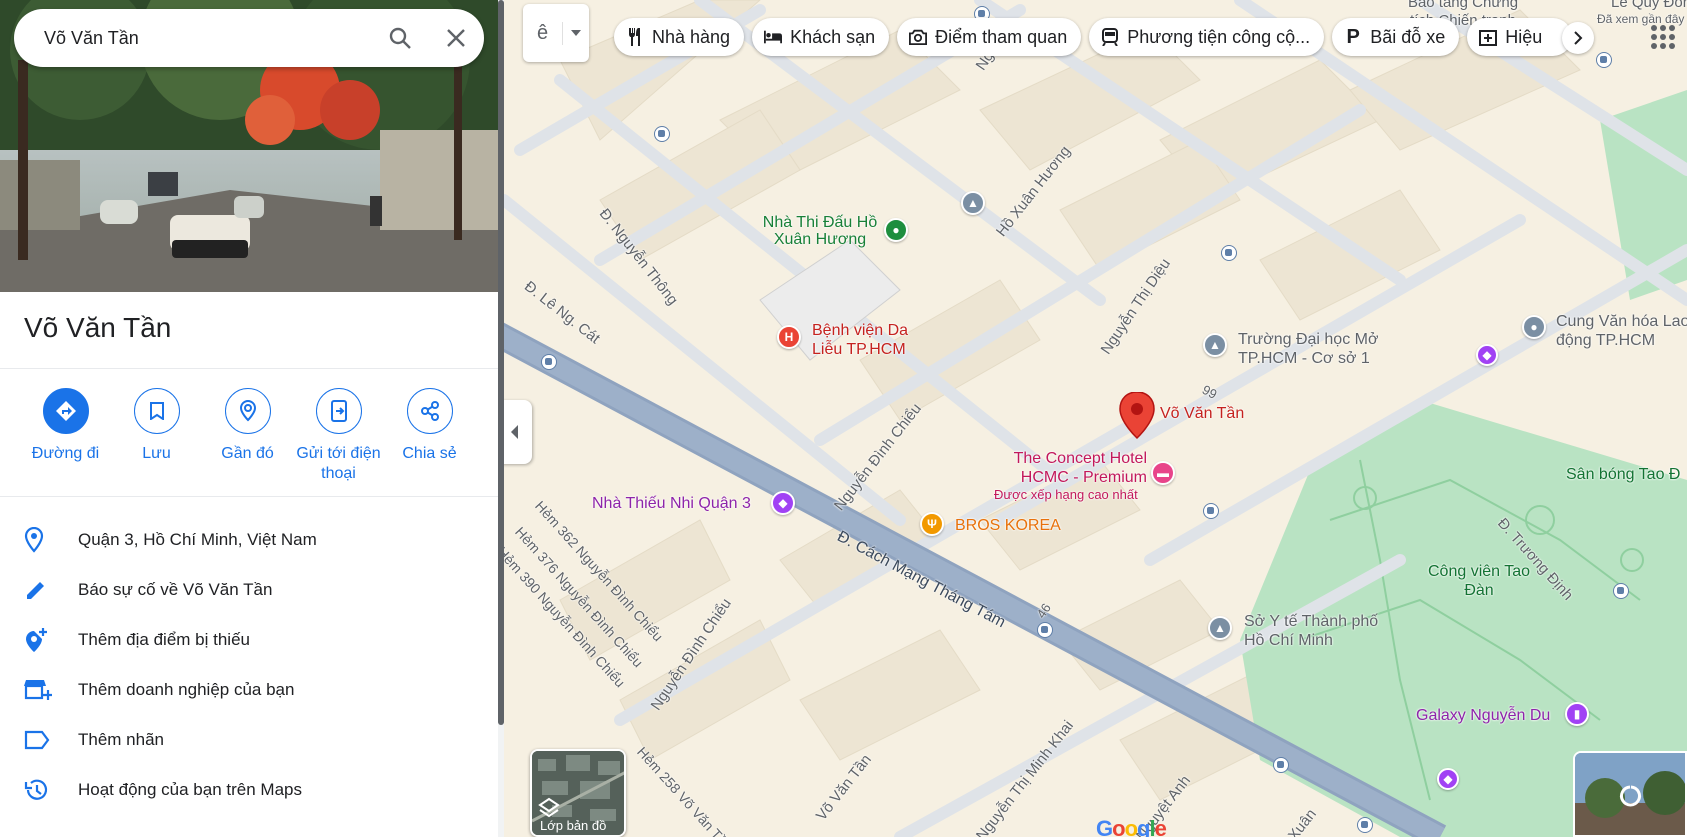 Image resolution: width=1687 pixels, height=837 pixels. I want to click on chevron-right-icon, so click(1578, 38).